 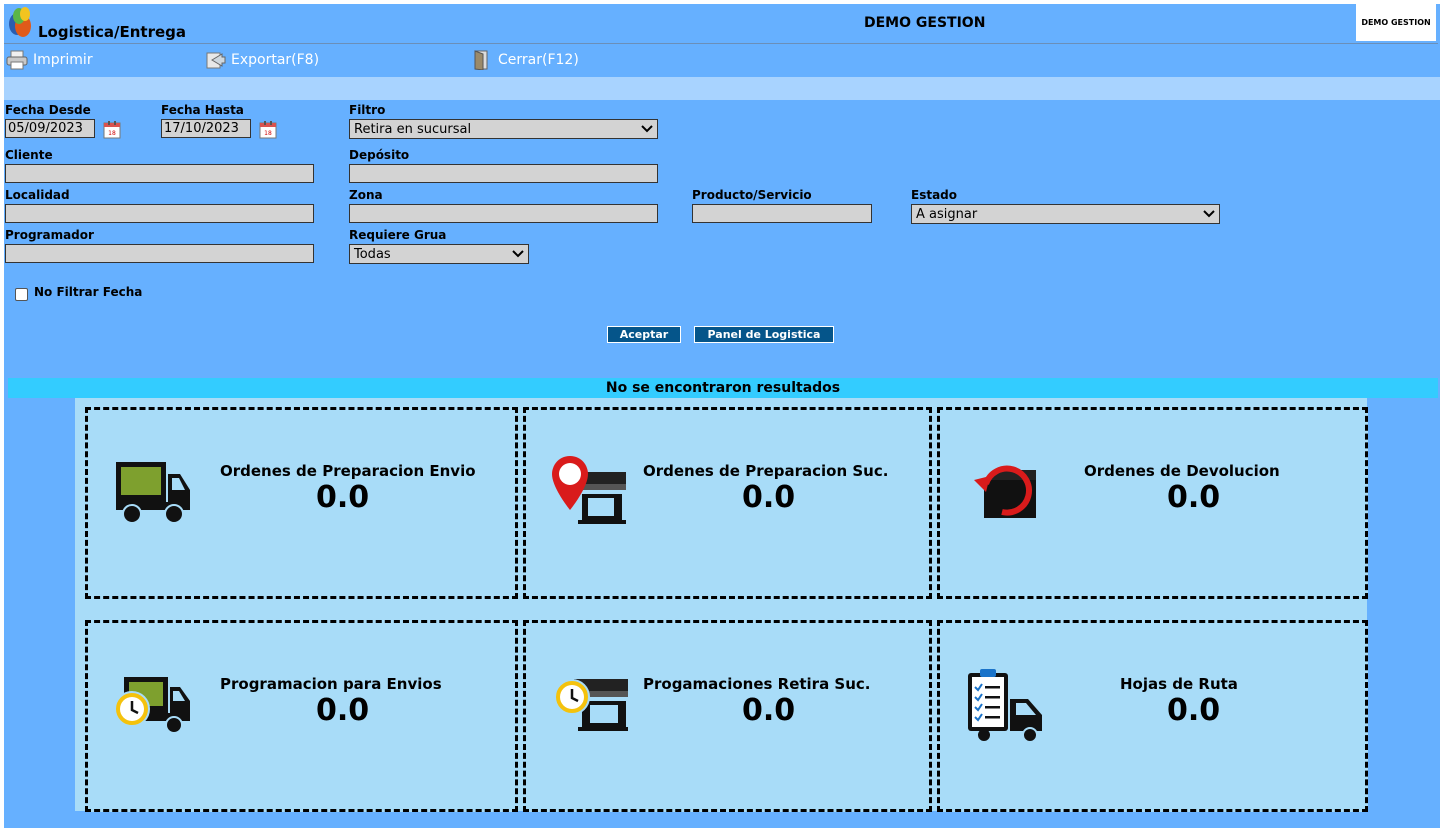 What do you see at coordinates (591, 705) in the screenshot?
I see `store-clock-icon` at bounding box center [591, 705].